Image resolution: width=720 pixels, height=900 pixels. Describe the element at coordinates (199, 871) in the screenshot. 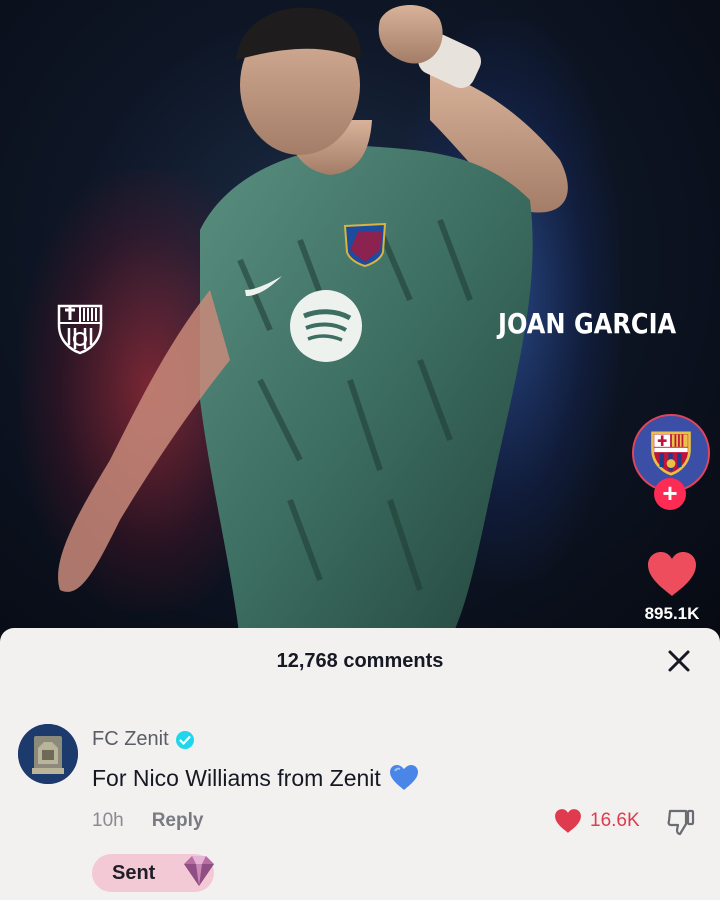

I see `gem-gift-icon` at that location.